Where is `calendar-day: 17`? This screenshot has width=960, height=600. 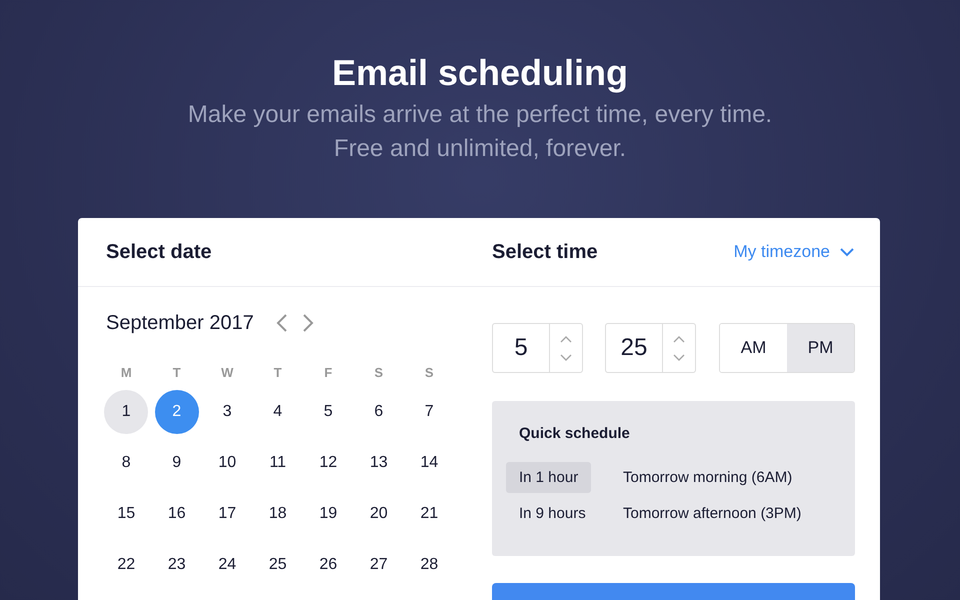
calendar-day: 17 is located at coordinates (227, 514).